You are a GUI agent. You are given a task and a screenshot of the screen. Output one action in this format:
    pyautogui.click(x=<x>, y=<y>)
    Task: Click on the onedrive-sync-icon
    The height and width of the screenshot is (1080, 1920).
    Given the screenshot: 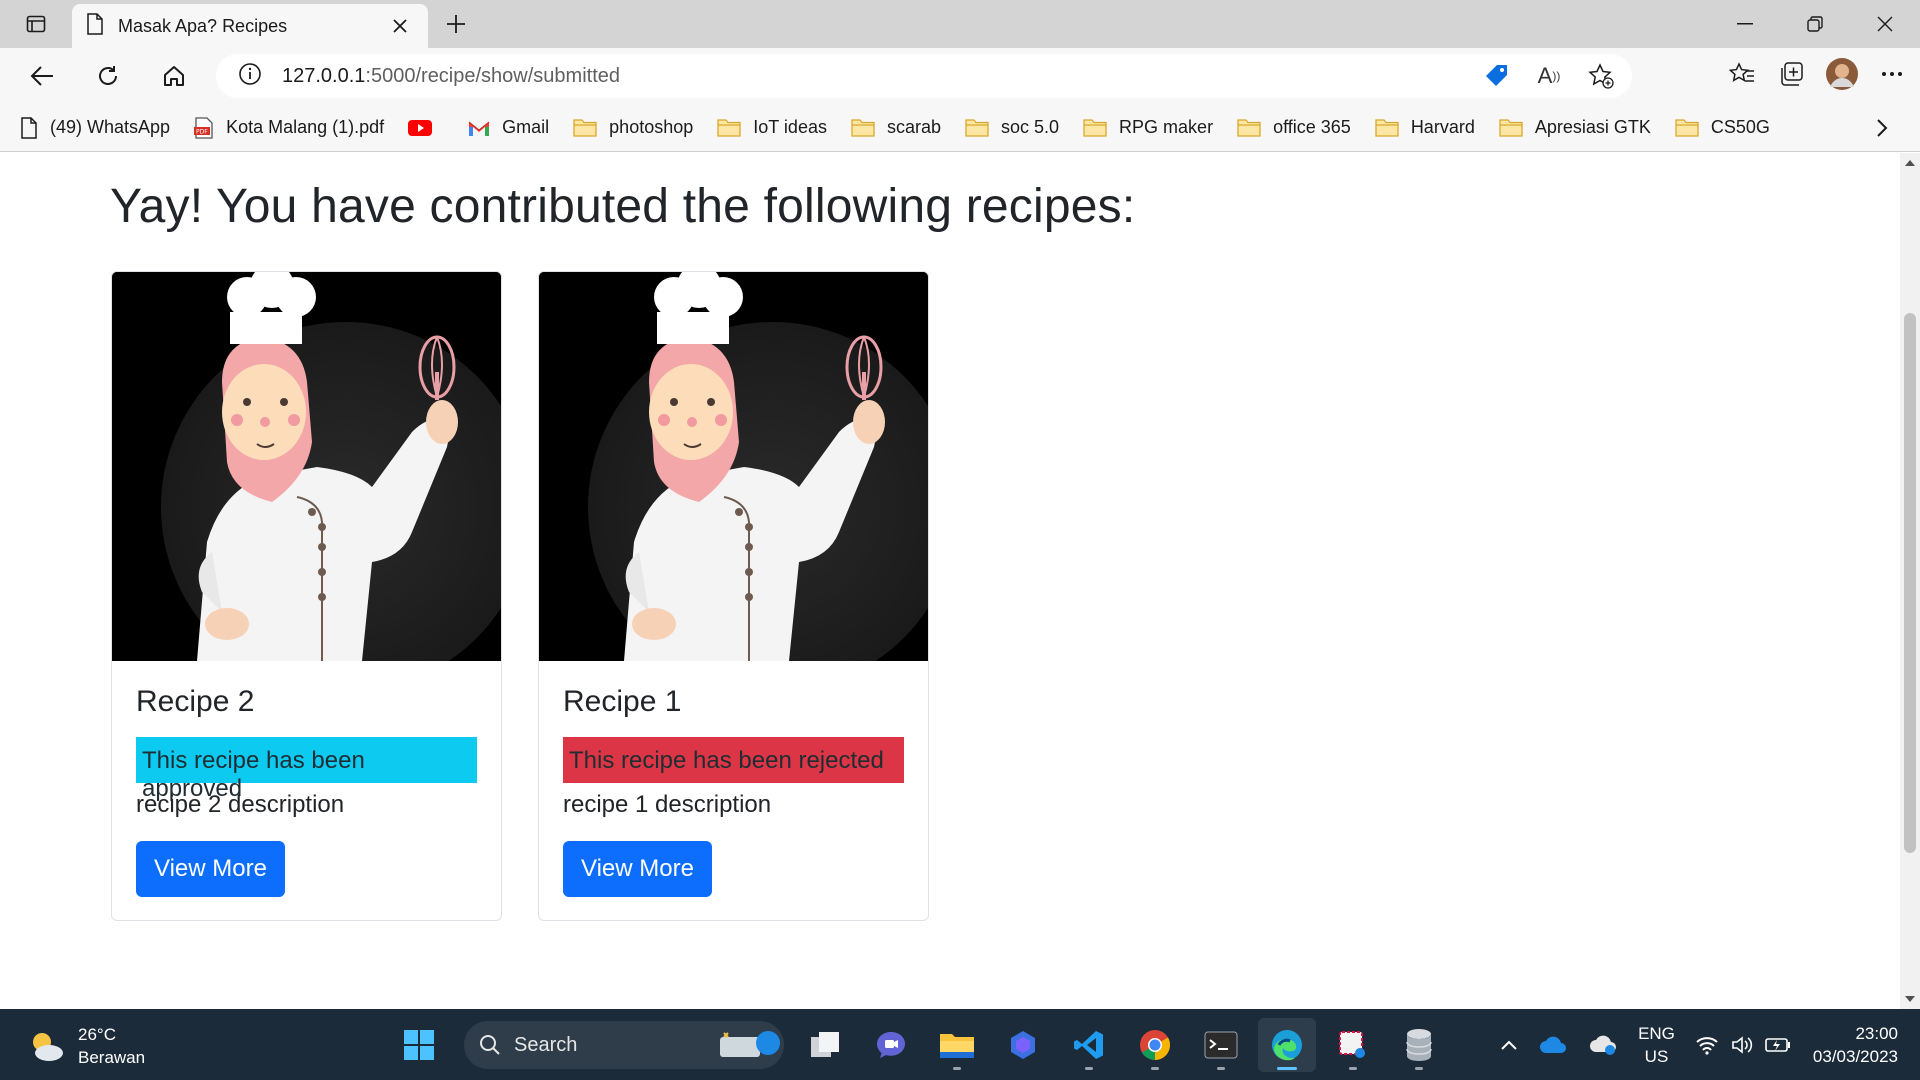 What is the action you would take?
    pyautogui.click(x=1603, y=1044)
    